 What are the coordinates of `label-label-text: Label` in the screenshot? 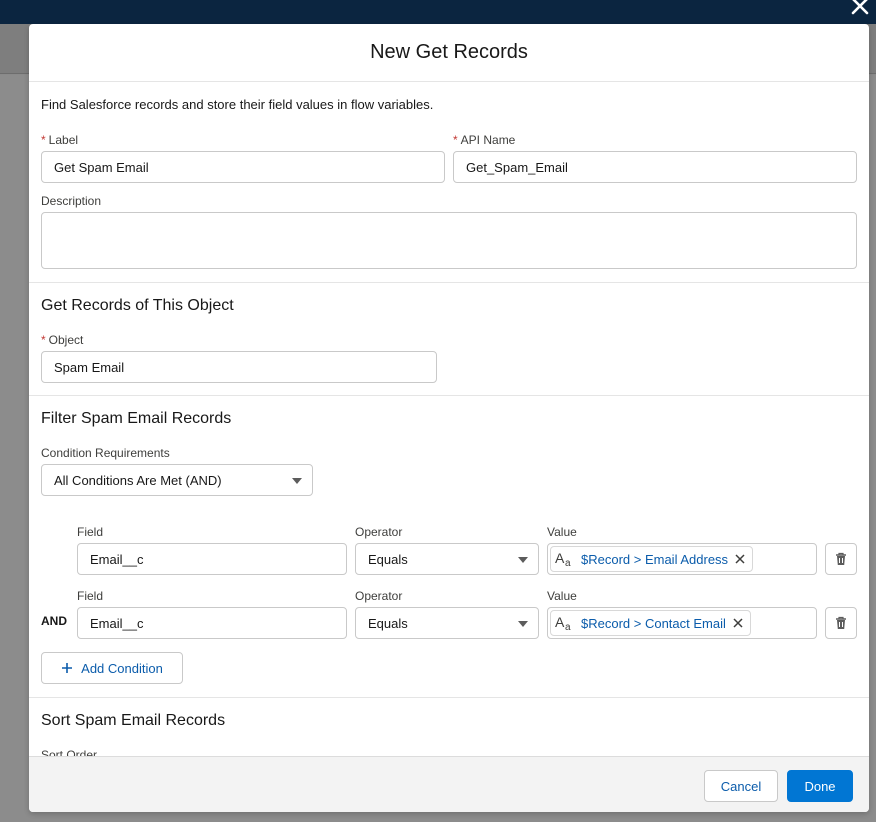 It's located at (63, 140).